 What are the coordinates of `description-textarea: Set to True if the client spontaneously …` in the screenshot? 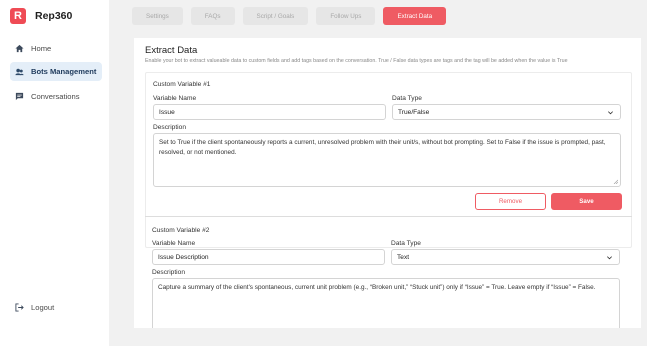 It's located at (387, 160).